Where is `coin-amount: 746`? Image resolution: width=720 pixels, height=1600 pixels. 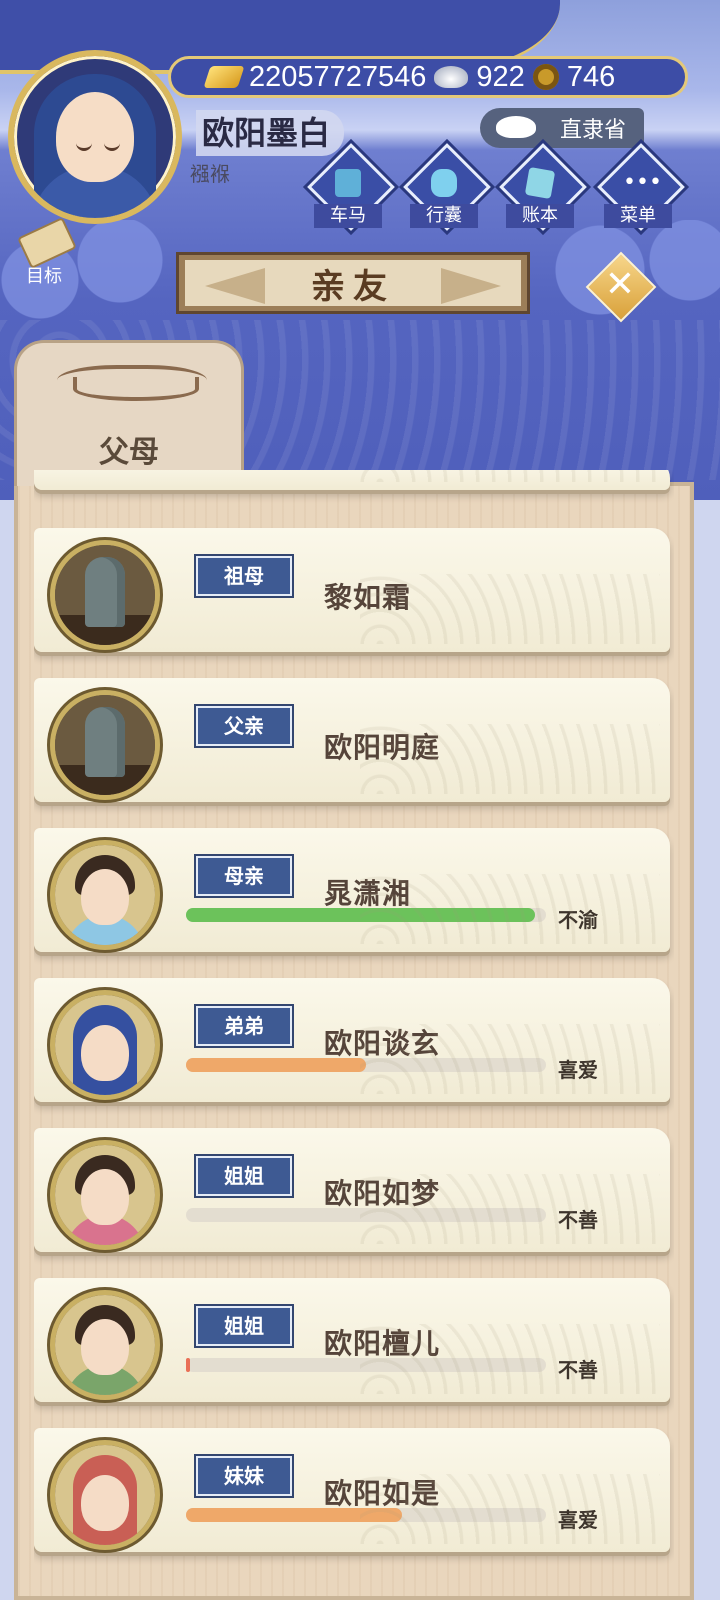
coin-amount: 746 is located at coordinates (591, 76).